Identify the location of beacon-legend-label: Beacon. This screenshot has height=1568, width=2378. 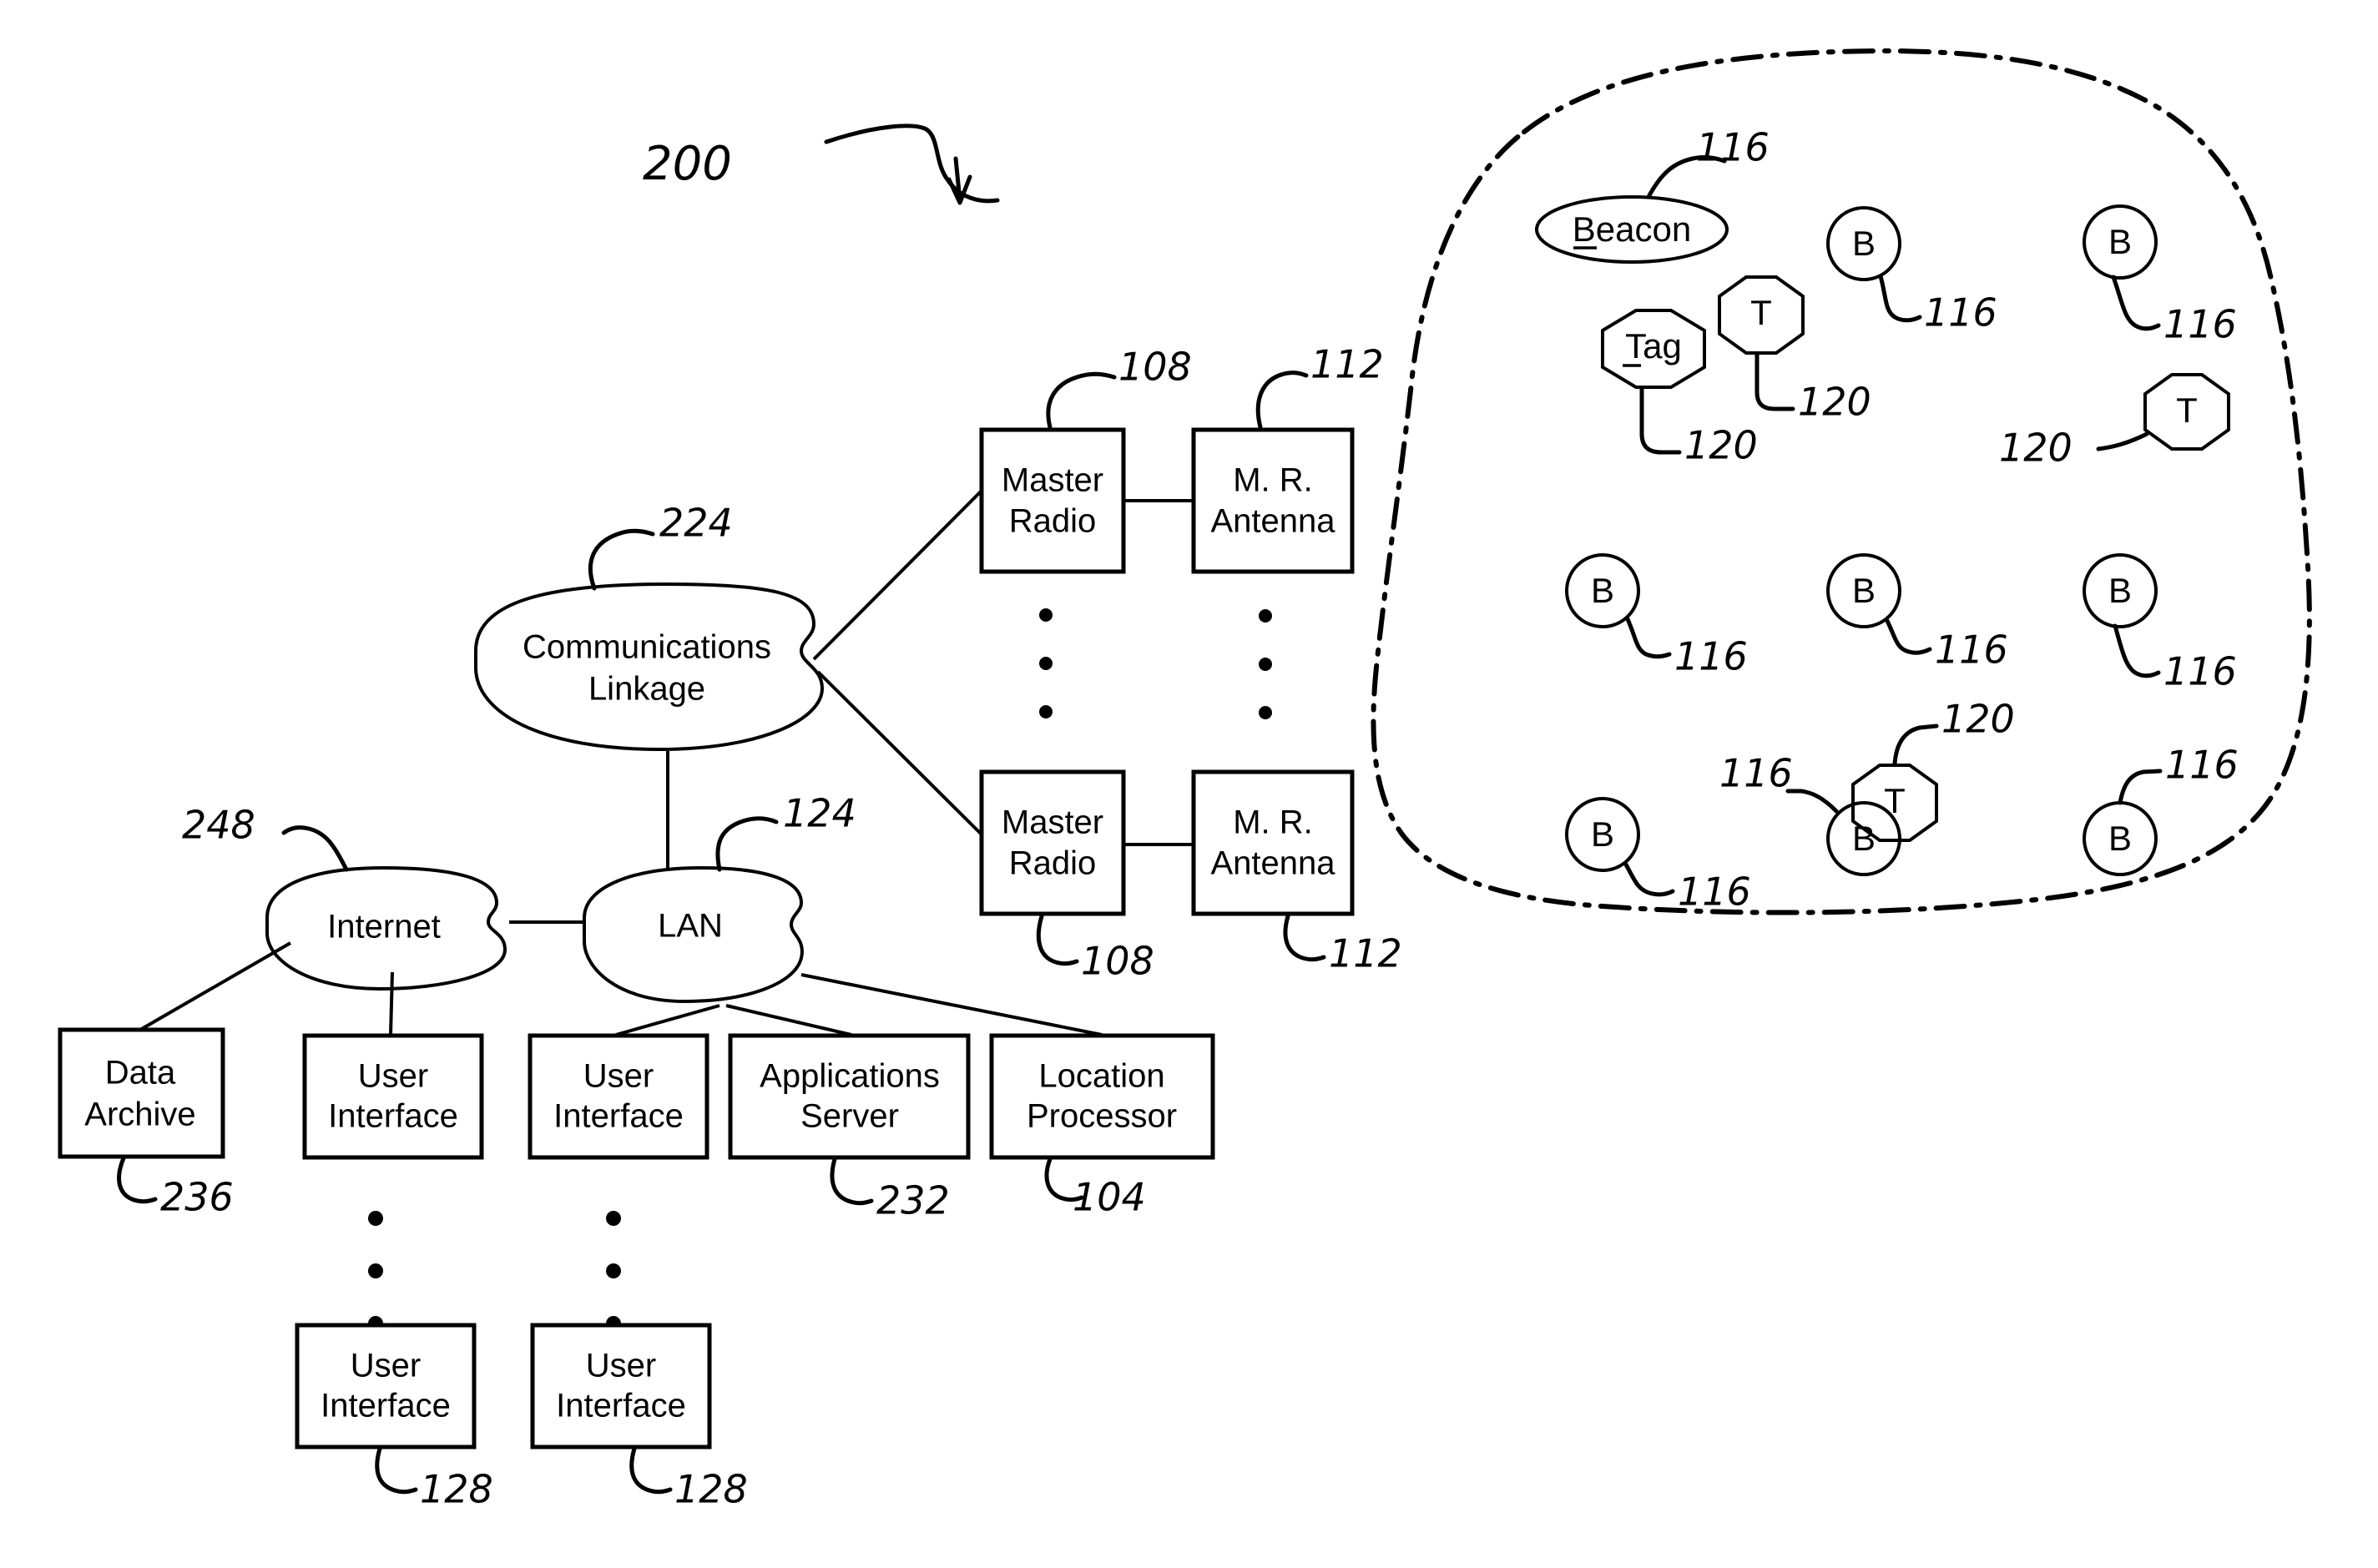
(1632, 229).